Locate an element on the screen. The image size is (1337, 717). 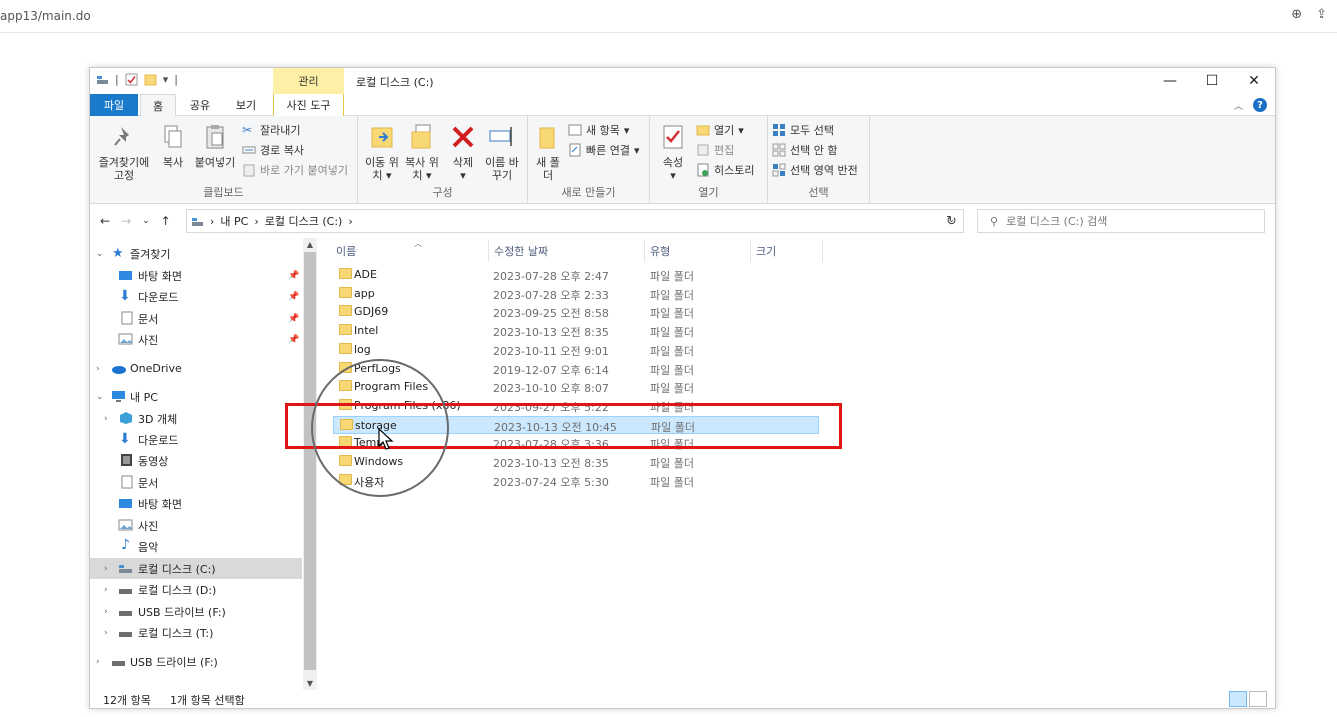
minimize-button: — is located at coordinates (1170, 81).